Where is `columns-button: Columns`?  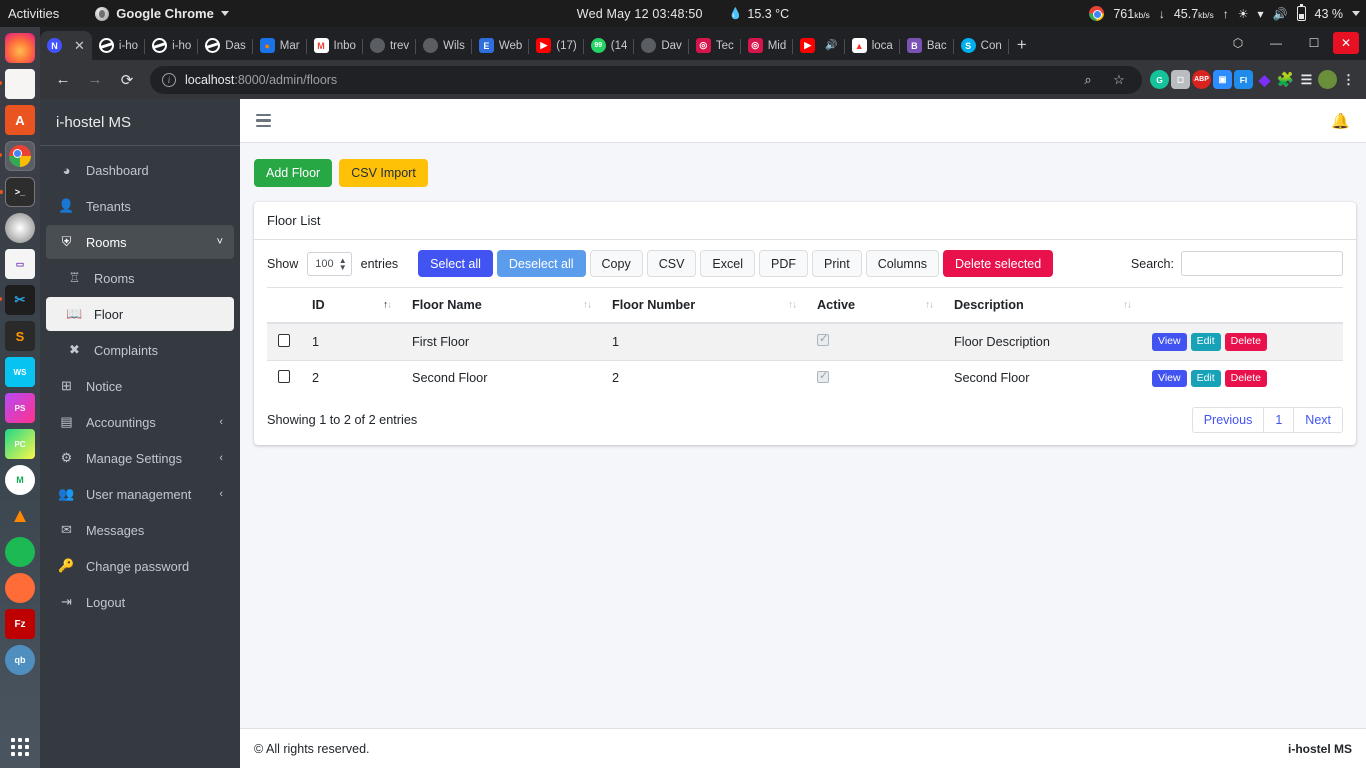
columns-button: Columns is located at coordinates (902, 263).